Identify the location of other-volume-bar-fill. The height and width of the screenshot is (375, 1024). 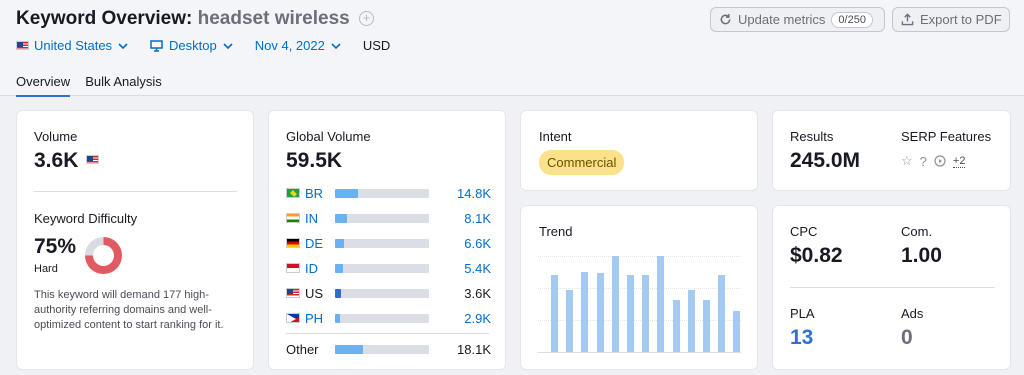
(349, 349).